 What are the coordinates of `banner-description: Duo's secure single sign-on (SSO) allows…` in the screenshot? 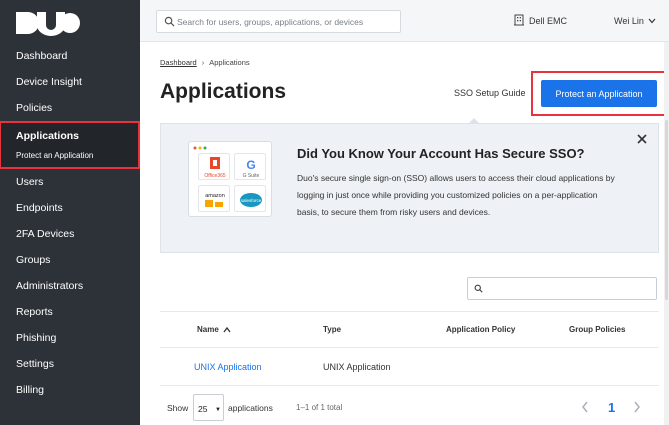 It's located at (456, 195).